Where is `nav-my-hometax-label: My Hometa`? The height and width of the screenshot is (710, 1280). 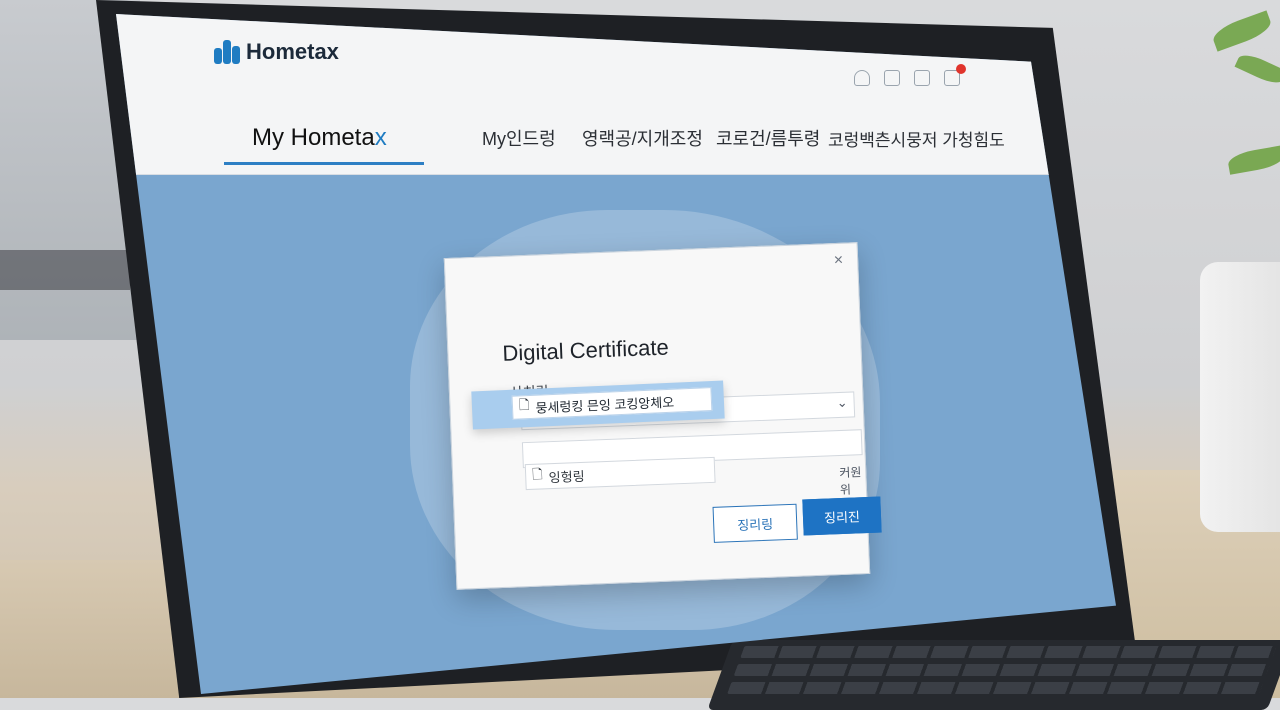
nav-my-hometax-label: My Hometa is located at coordinates (313, 137).